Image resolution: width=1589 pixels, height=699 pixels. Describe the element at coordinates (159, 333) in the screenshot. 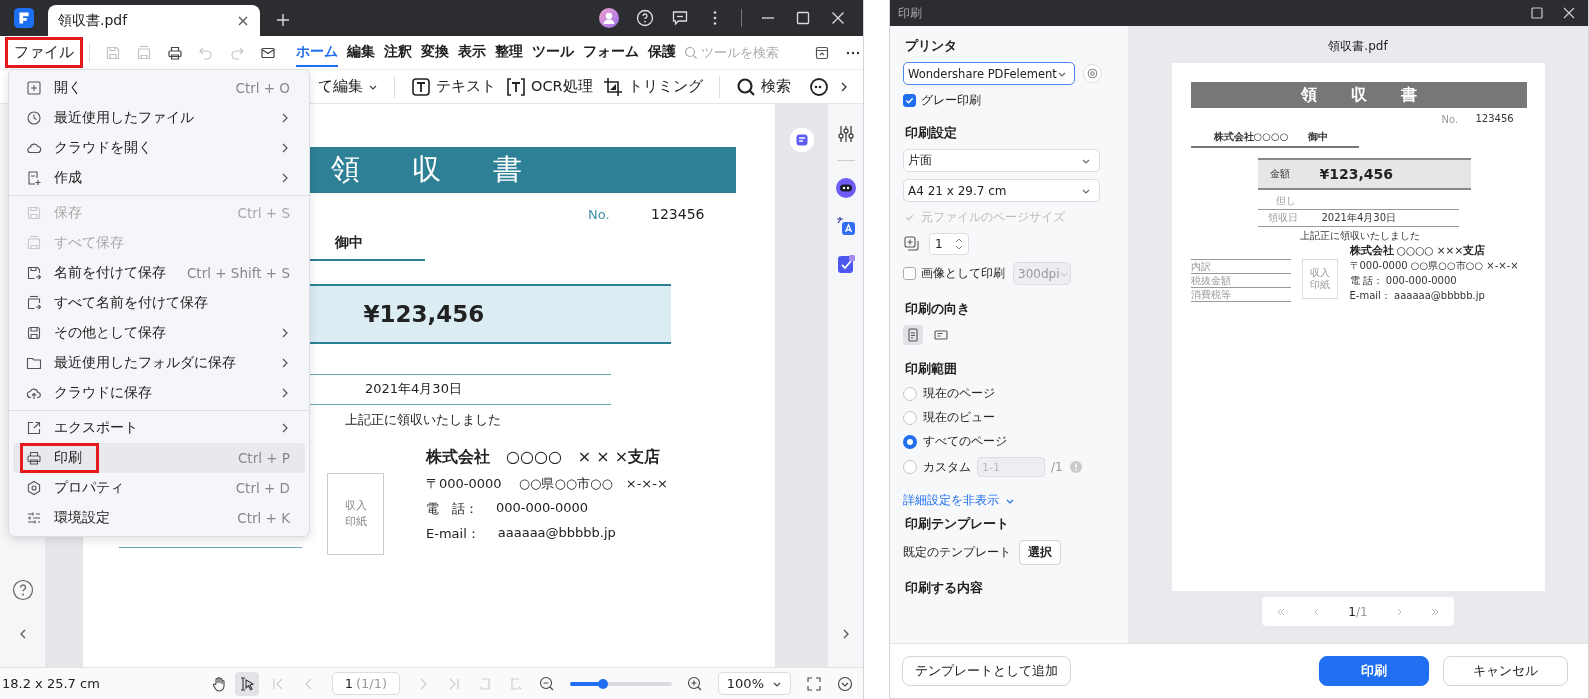

I see `menu-item: その他として保存` at that location.